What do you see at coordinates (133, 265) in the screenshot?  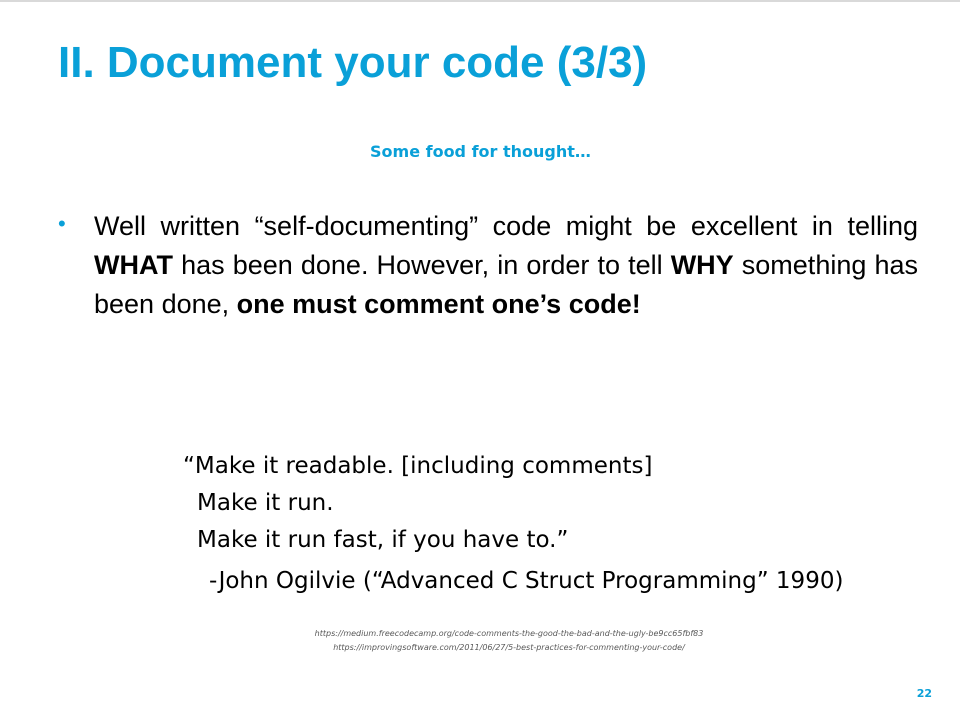 I see `emphasis-what: WHAT` at bounding box center [133, 265].